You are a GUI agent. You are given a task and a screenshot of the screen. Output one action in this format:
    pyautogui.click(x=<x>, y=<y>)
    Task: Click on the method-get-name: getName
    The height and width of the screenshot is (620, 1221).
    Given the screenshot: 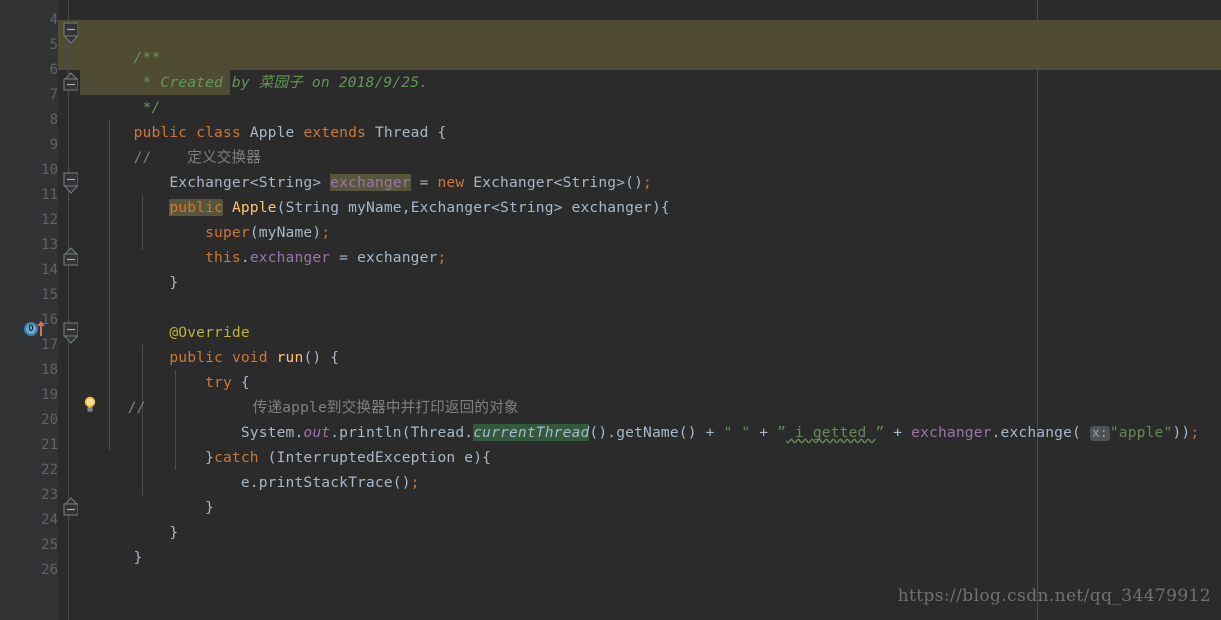 What is the action you would take?
    pyautogui.click(x=647, y=432)
    